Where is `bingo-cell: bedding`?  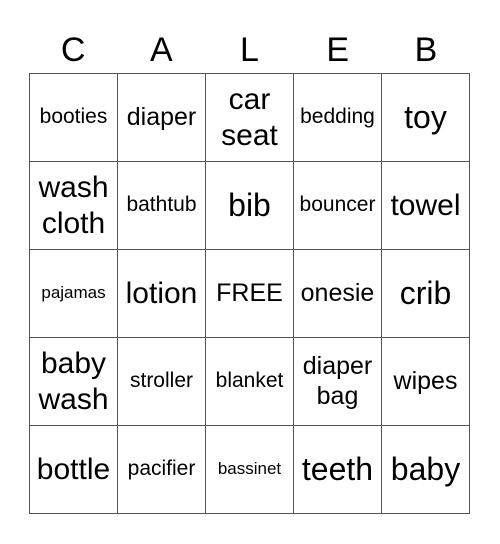
bingo-cell: bedding is located at coordinates (337, 117).